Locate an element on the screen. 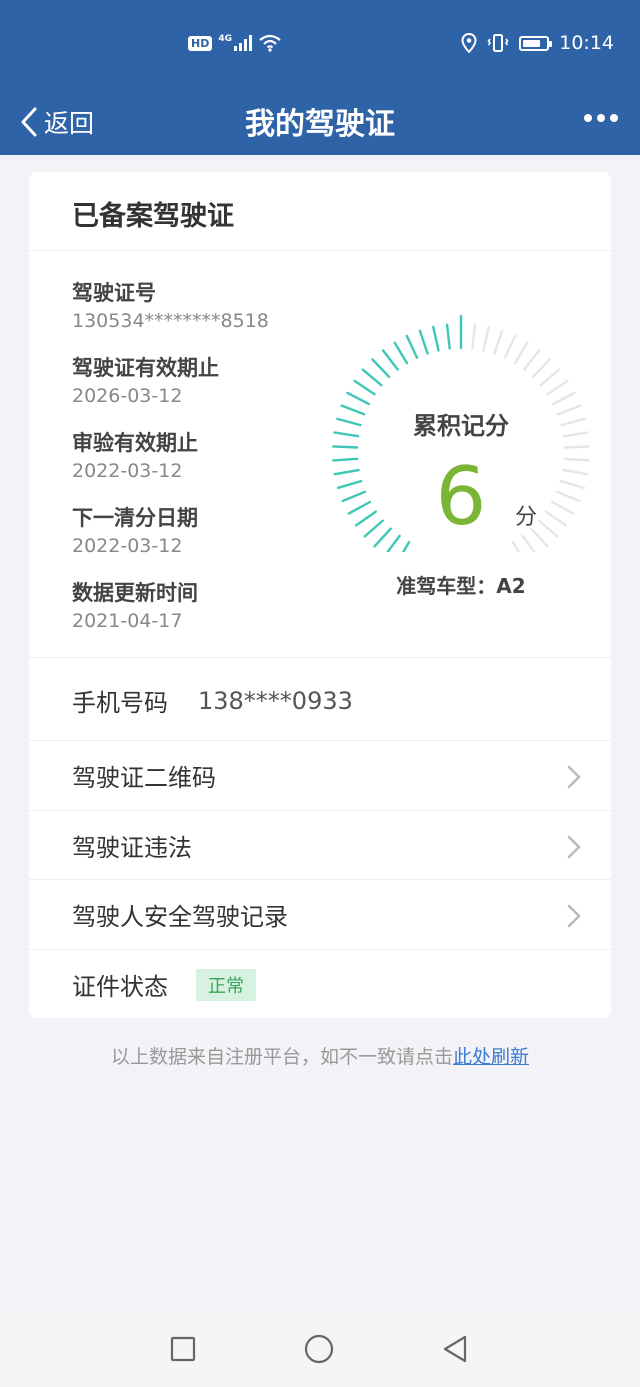 This screenshot has height=1387, width=640. vehicle-type-label: 准驾车型： is located at coordinates (446, 586).